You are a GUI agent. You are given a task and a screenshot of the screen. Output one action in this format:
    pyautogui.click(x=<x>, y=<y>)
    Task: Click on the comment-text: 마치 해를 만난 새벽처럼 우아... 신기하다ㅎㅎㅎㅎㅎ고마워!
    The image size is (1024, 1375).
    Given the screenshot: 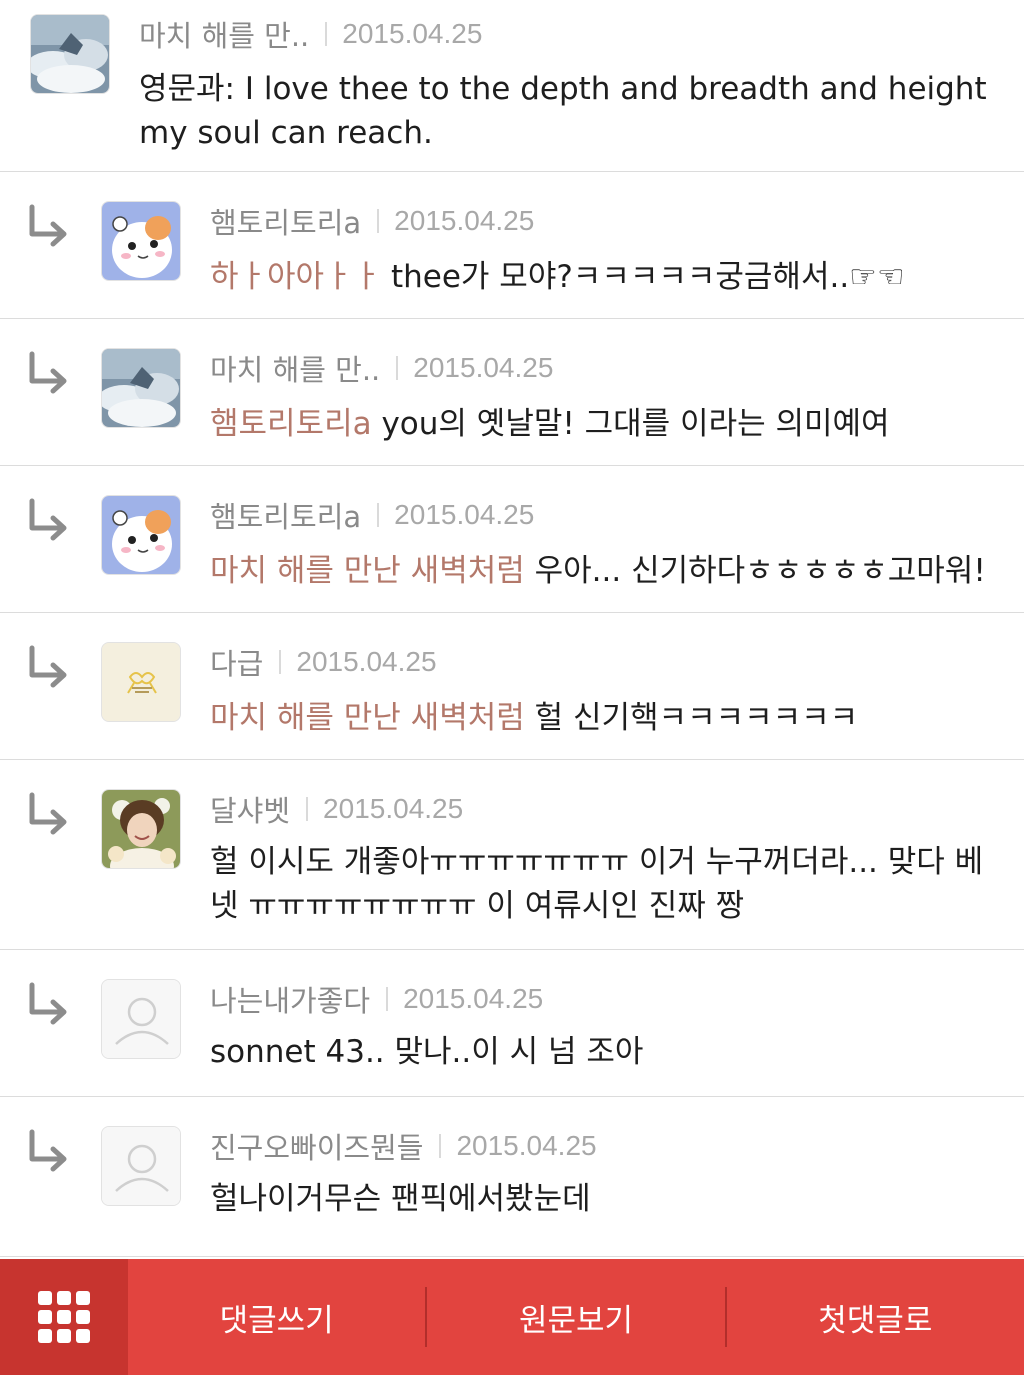 What is the action you would take?
    pyautogui.click(x=610, y=571)
    